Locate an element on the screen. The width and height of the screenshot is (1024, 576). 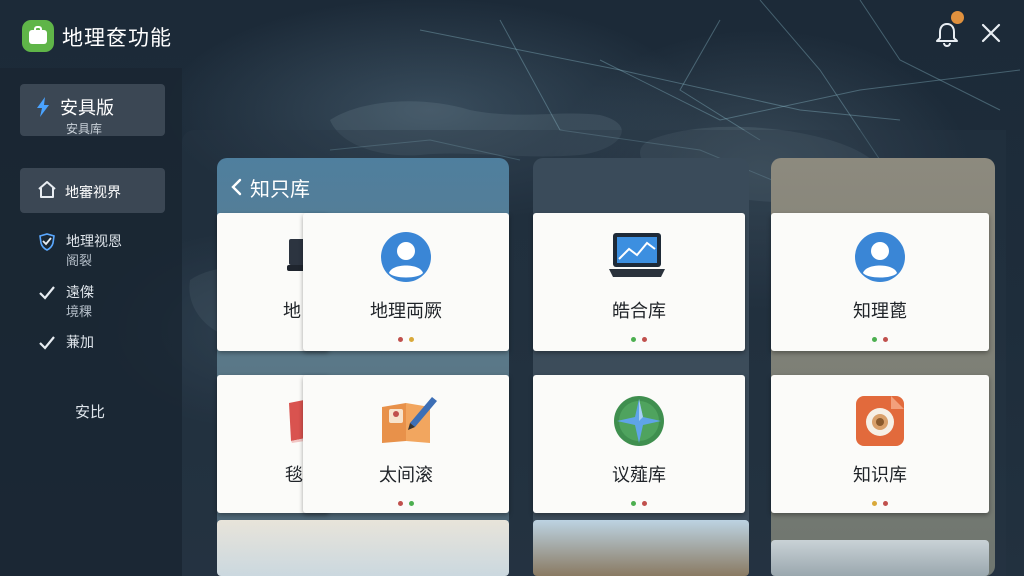
sidebar-footer-link: 安比 is located at coordinates (90, 411).